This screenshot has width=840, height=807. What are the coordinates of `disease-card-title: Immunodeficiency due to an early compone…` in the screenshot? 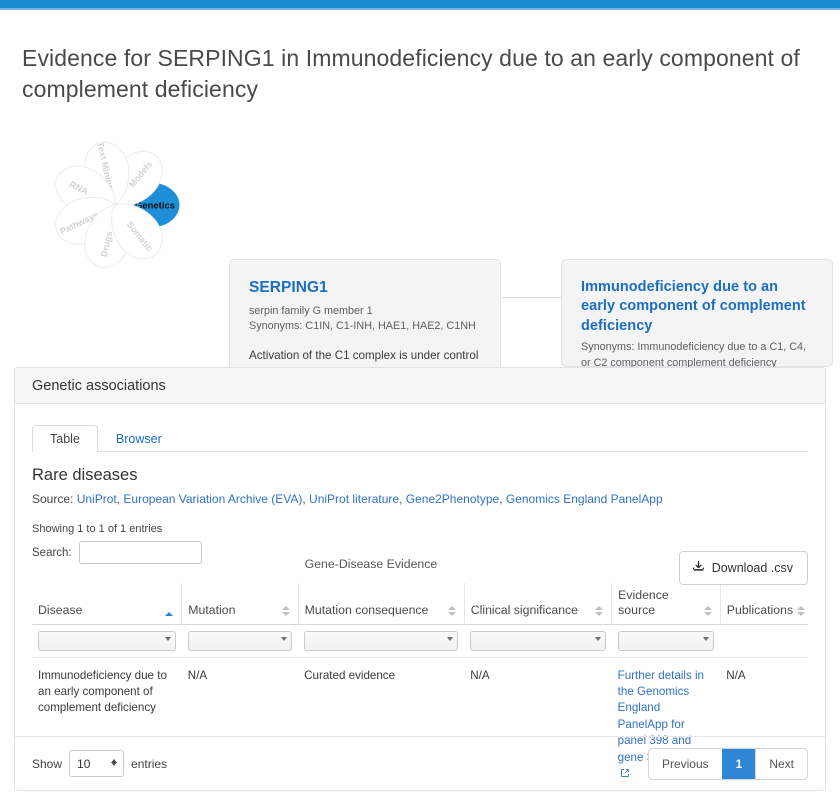 It's located at (697, 307).